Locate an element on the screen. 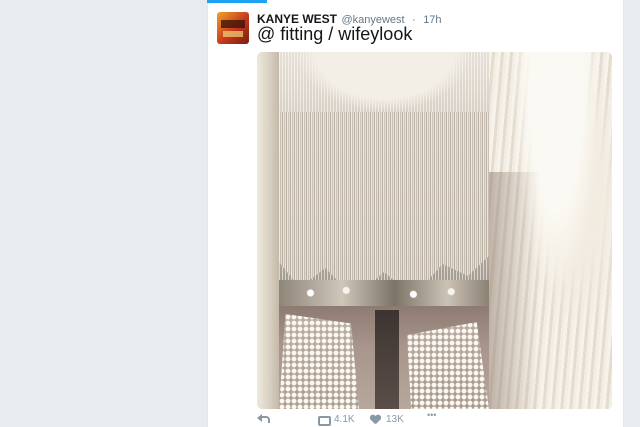 Image resolution: width=640 pixels, height=427 pixels. photo-neckline is located at coordinates (384, 82).